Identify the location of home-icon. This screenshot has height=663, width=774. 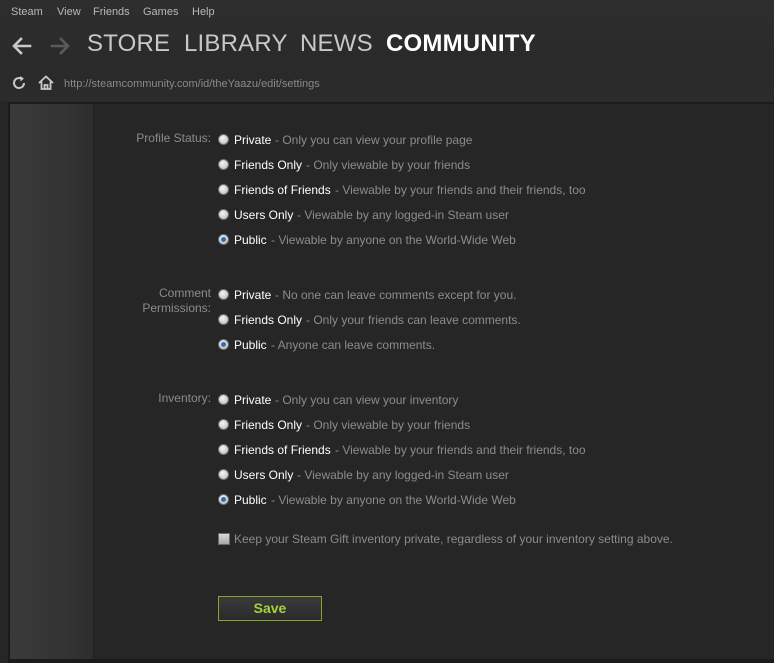
(46, 82).